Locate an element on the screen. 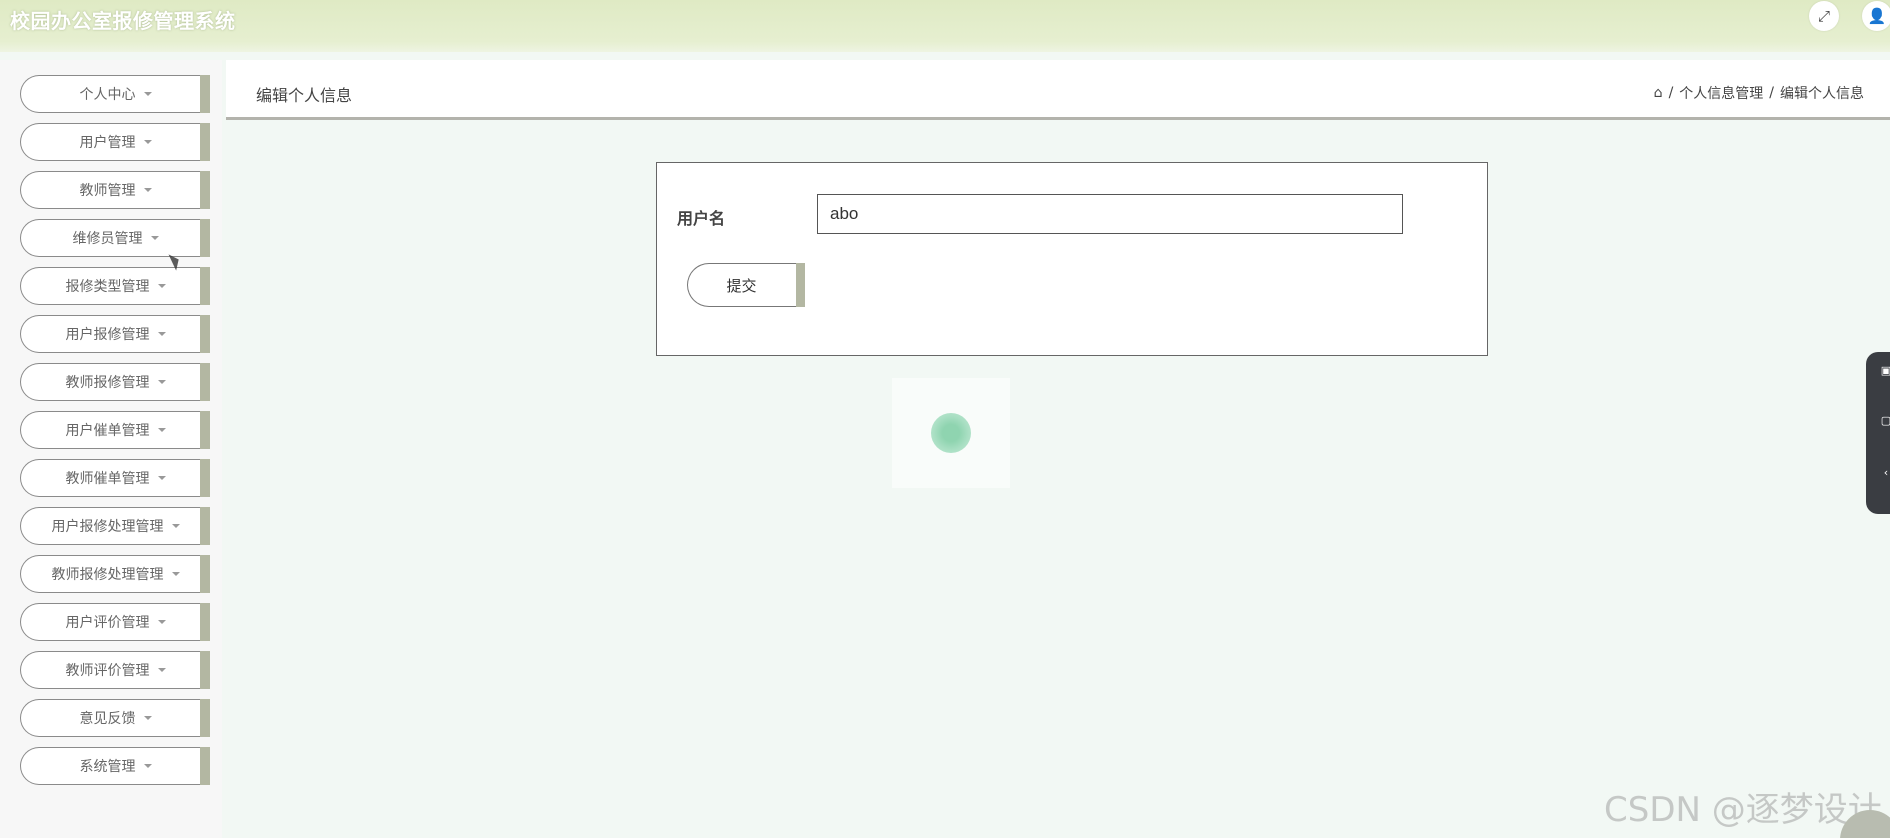  page-title: 编辑个人信息 is located at coordinates (304, 95).